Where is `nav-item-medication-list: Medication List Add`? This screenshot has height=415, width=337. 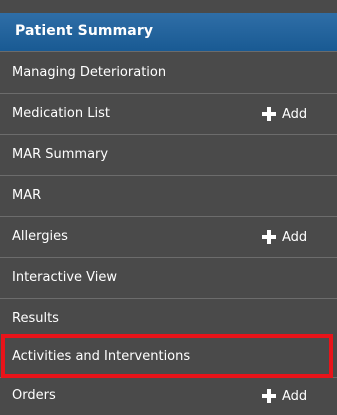
nav-item-medication-list: Medication List Add is located at coordinates (168, 114).